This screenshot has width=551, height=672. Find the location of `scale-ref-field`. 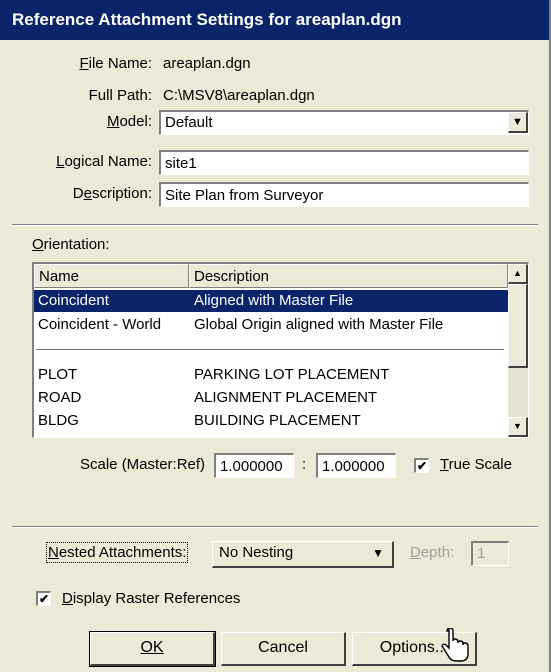

scale-ref-field is located at coordinates (358, 466).